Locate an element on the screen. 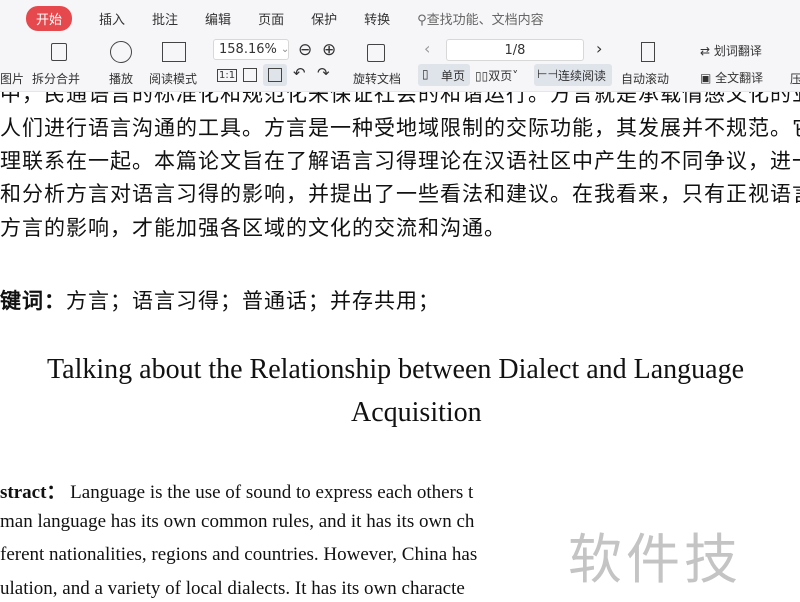 The width and height of the screenshot is (800, 602). word-translate-button: ⇄ 划词翻译 is located at coordinates (731, 50).